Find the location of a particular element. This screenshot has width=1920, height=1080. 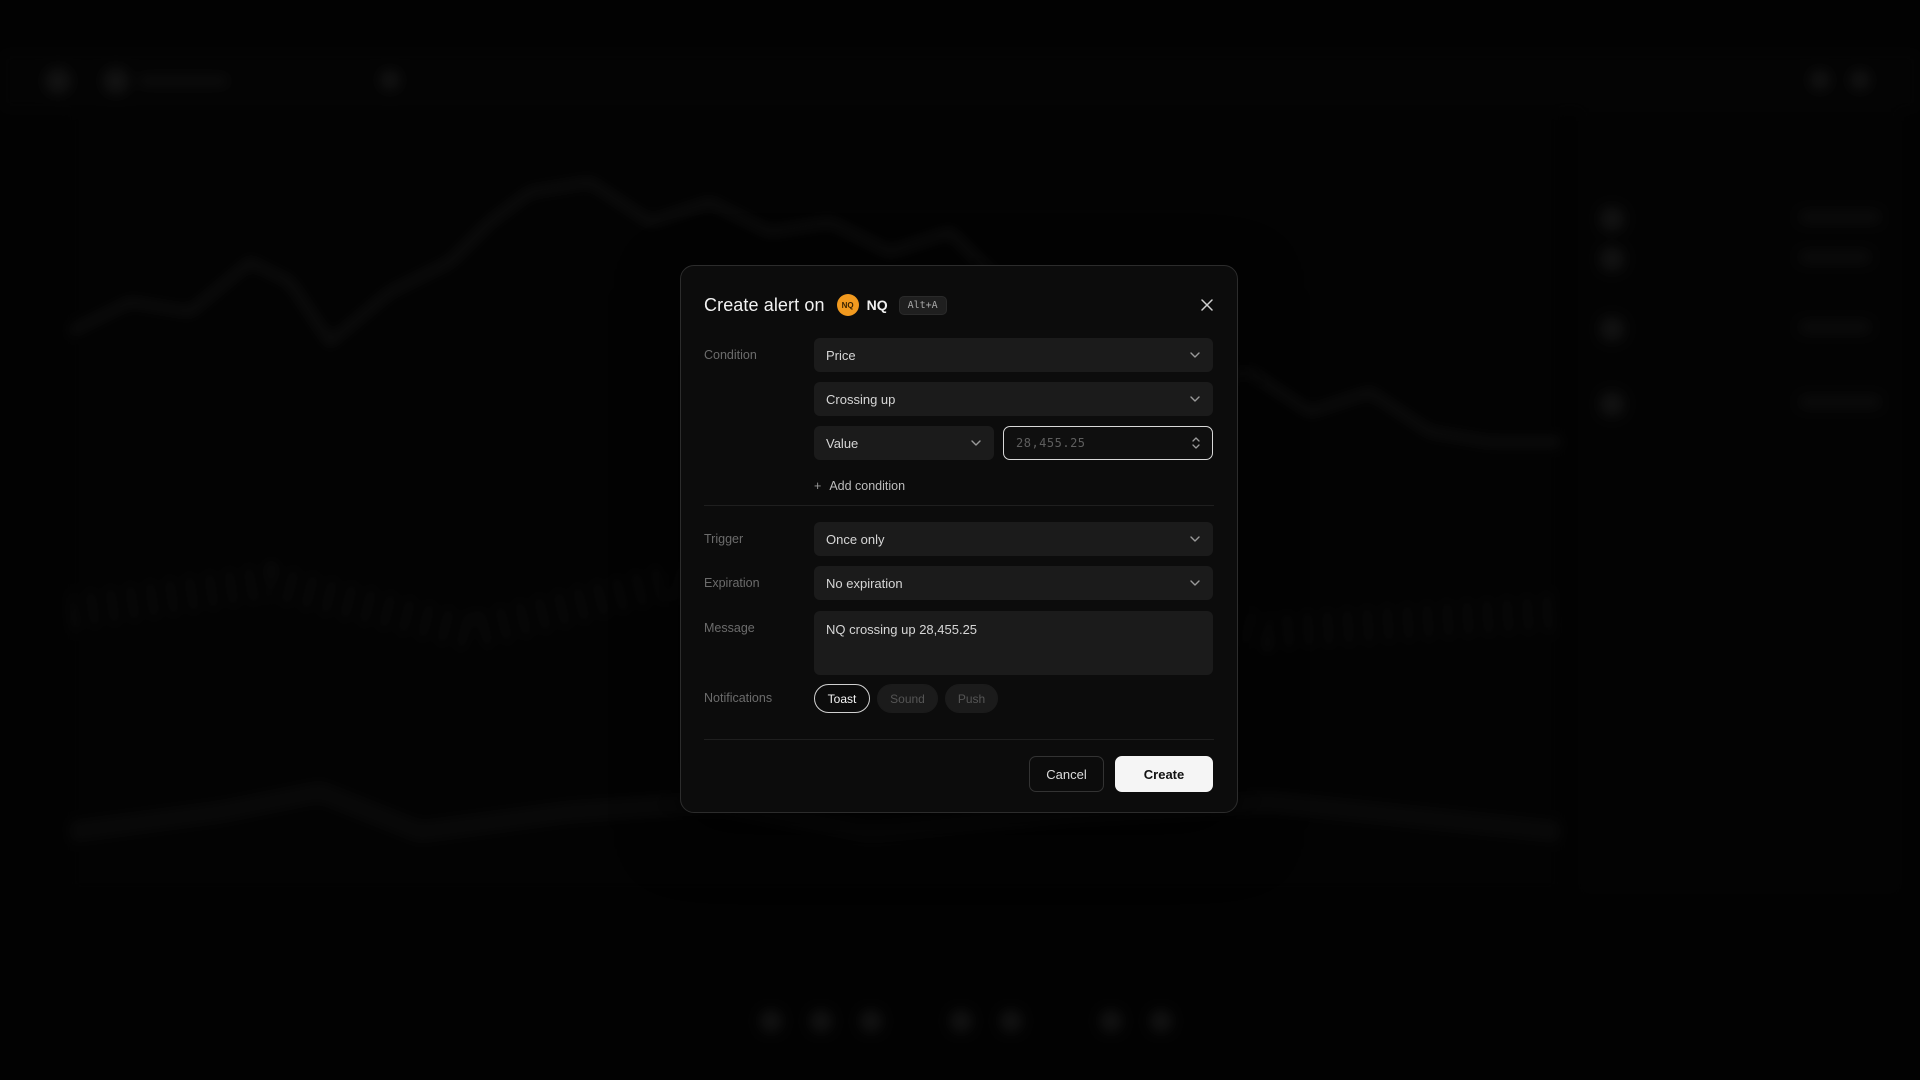

dialog-title: Create alert on is located at coordinates (764, 304).